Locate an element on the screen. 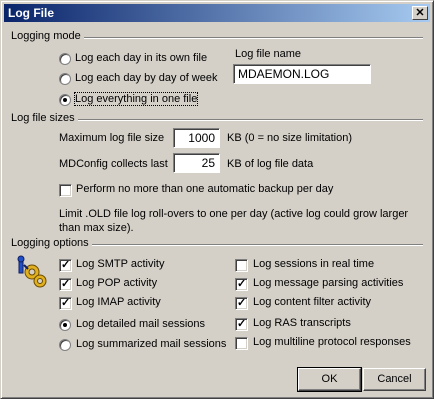  radio-everything-one-file is located at coordinates (65, 100).